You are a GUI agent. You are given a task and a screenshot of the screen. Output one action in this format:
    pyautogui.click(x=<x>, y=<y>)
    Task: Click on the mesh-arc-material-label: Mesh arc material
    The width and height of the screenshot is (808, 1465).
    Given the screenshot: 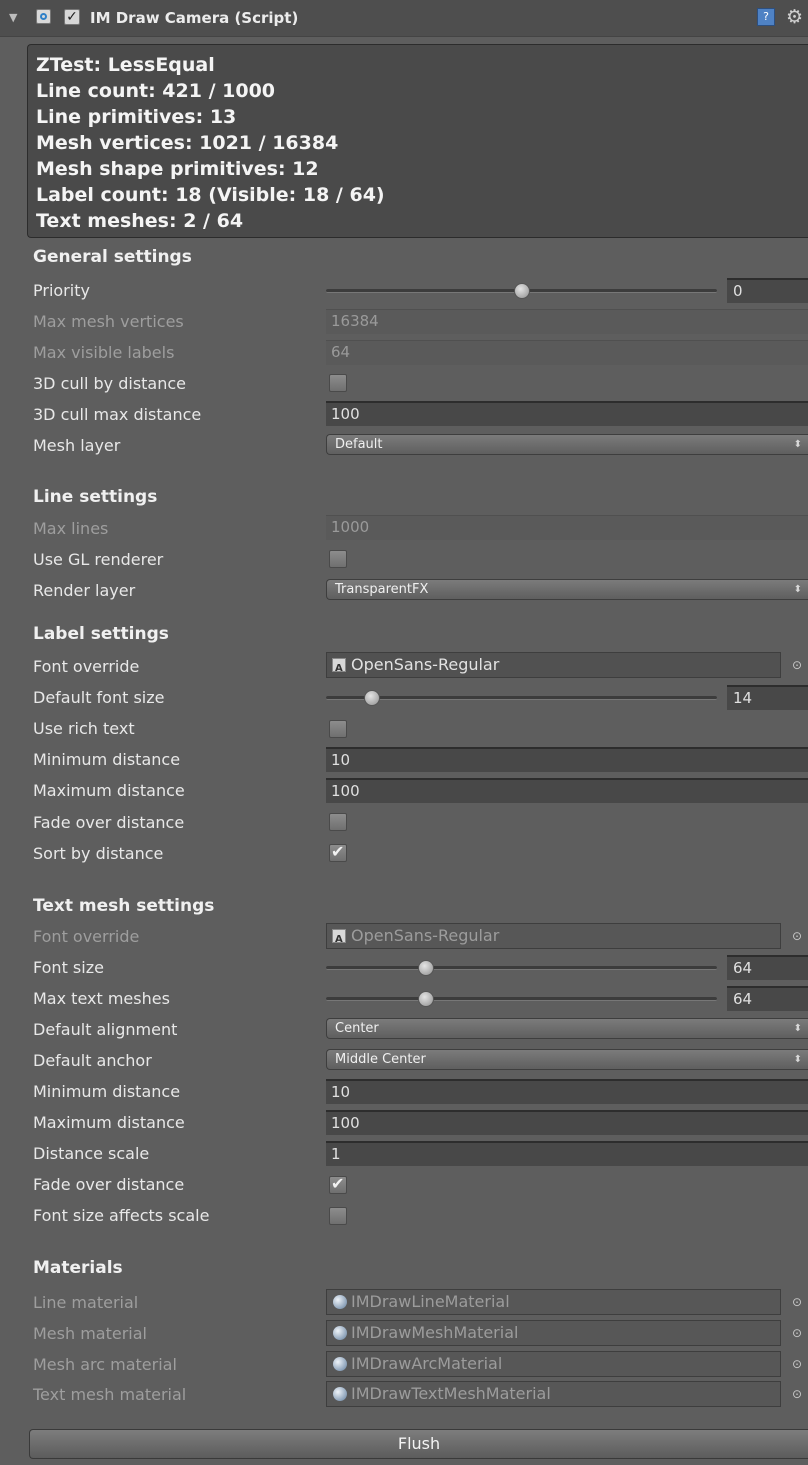 What is the action you would take?
    pyautogui.click(x=105, y=1364)
    